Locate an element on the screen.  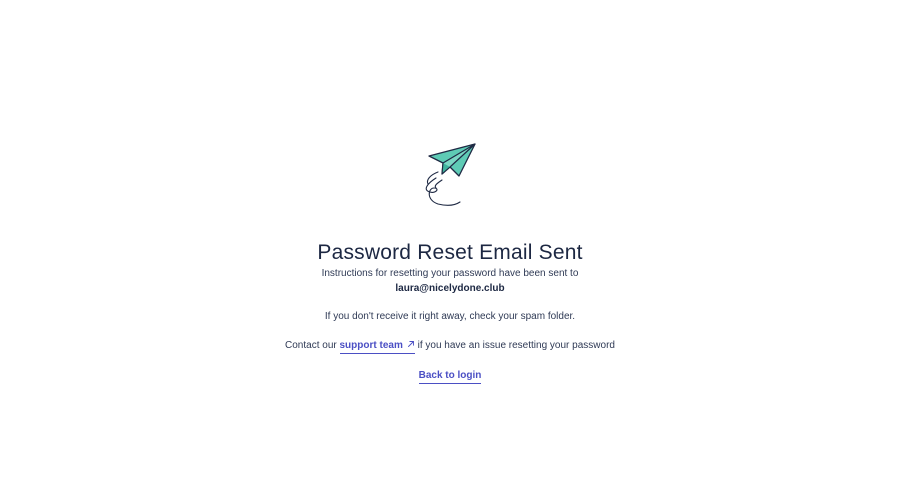
page-title: Password Reset Email Sent is located at coordinates (450, 252).